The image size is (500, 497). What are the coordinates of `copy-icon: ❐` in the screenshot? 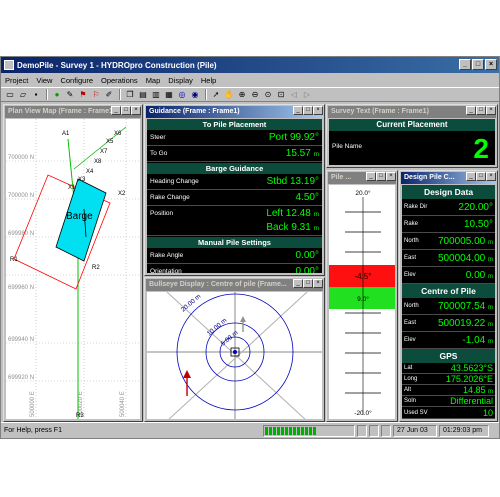 It's located at (130, 94).